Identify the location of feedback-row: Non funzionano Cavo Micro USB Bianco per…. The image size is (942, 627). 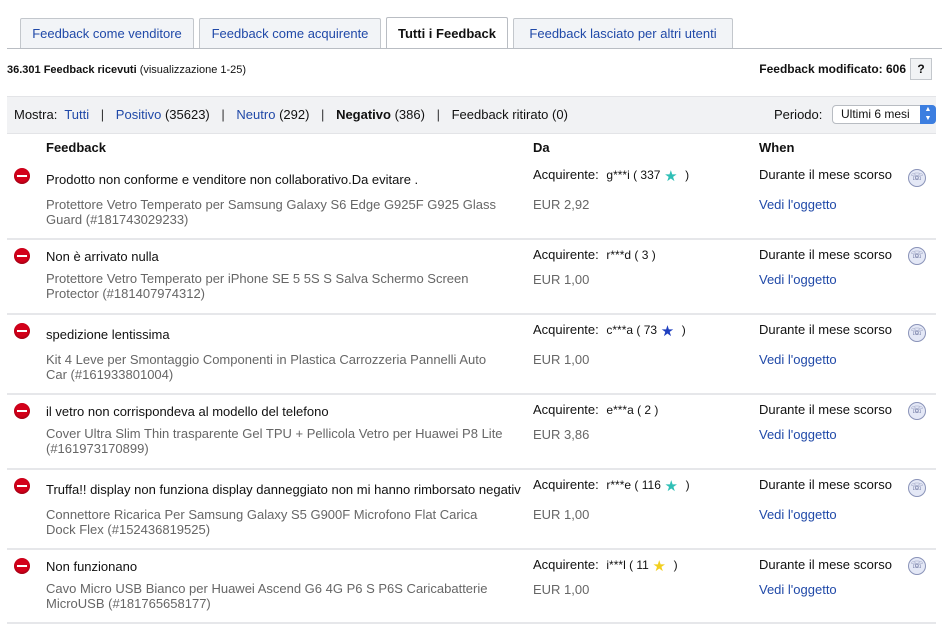
(471, 587).